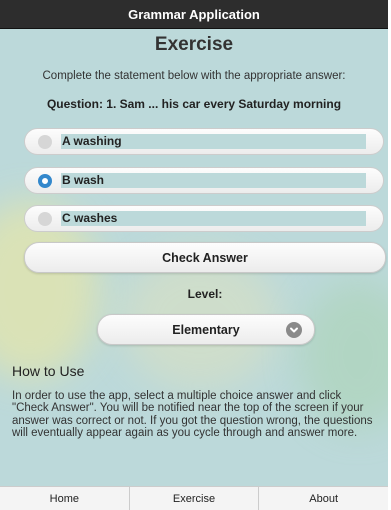 This screenshot has height=510, width=391. What do you see at coordinates (213, 180) in the screenshot?
I see `answer-option-label: B wash` at bounding box center [213, 180].